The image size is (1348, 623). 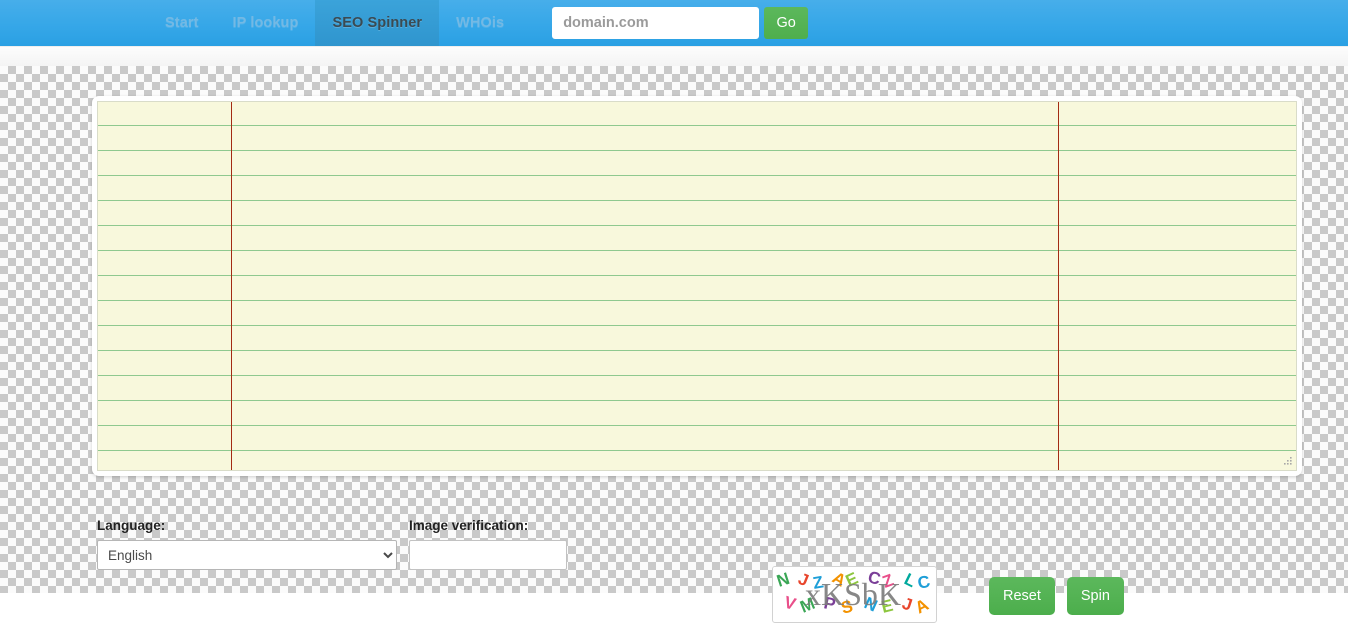 I want to click on image-verification-group: Image verification:, so click(x=488, y=544).